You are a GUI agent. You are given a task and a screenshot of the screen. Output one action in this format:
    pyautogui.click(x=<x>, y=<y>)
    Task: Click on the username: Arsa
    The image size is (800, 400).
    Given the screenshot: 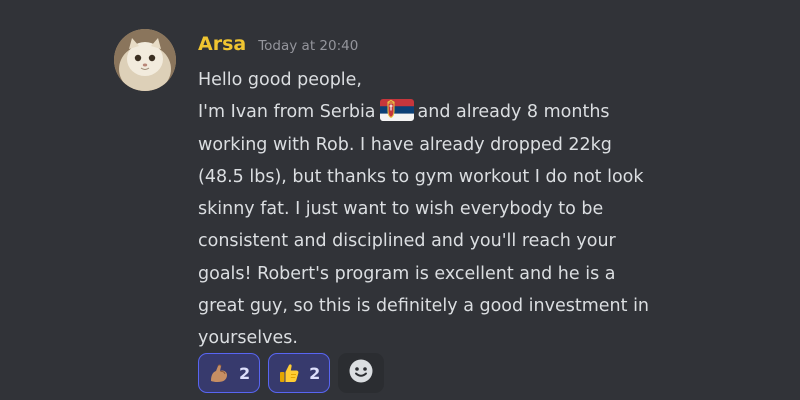 What is the action you would take?
    pyautogui.click(x=222, y=44)
    